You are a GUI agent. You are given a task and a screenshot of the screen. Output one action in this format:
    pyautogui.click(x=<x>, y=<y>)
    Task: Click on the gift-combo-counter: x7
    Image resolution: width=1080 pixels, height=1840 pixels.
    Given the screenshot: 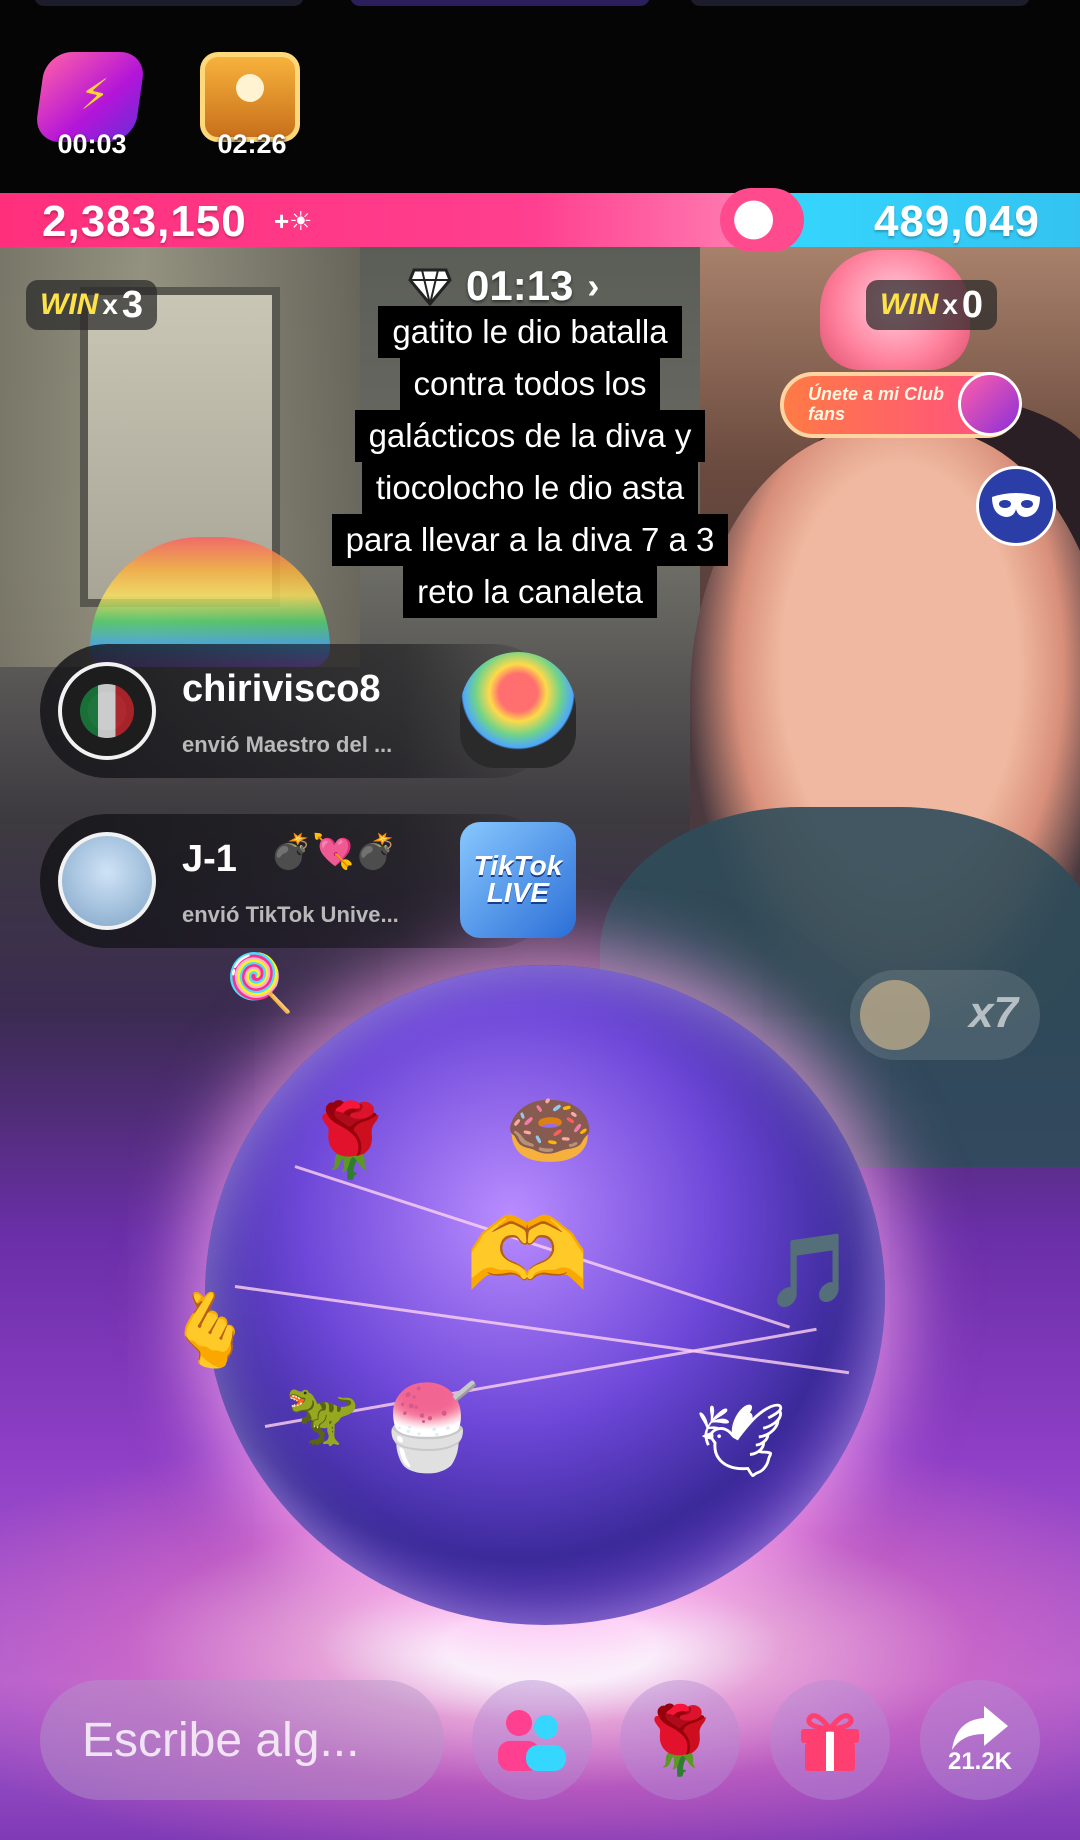 What is the action you would take?
    pyautogui.click(x=945, y=1015)
    